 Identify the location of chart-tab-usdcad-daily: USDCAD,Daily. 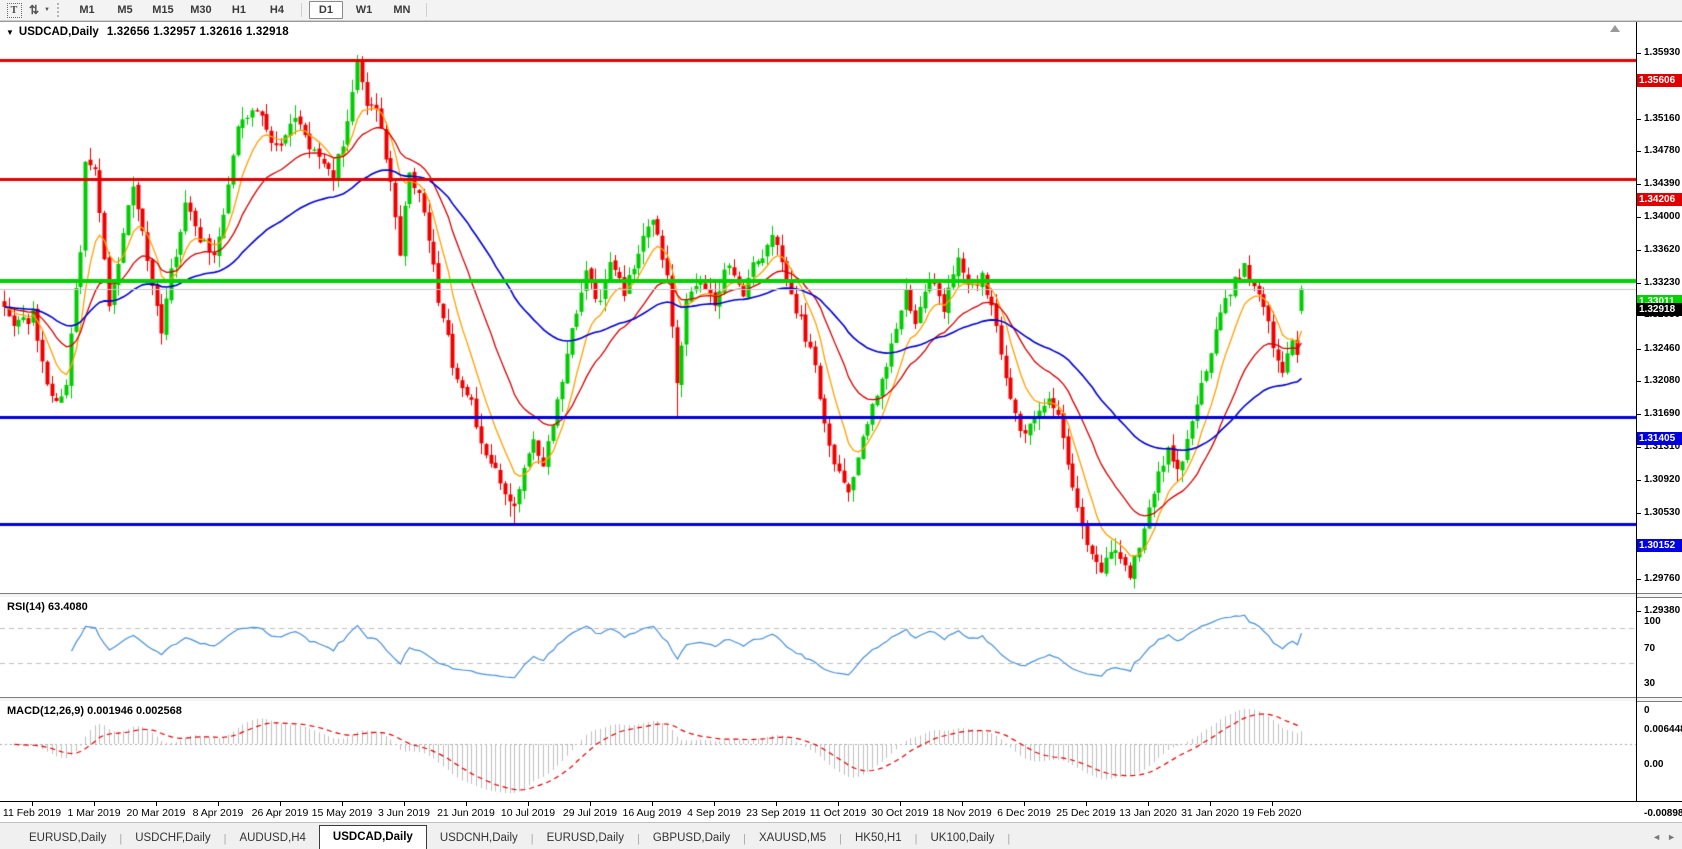
(372, 837).